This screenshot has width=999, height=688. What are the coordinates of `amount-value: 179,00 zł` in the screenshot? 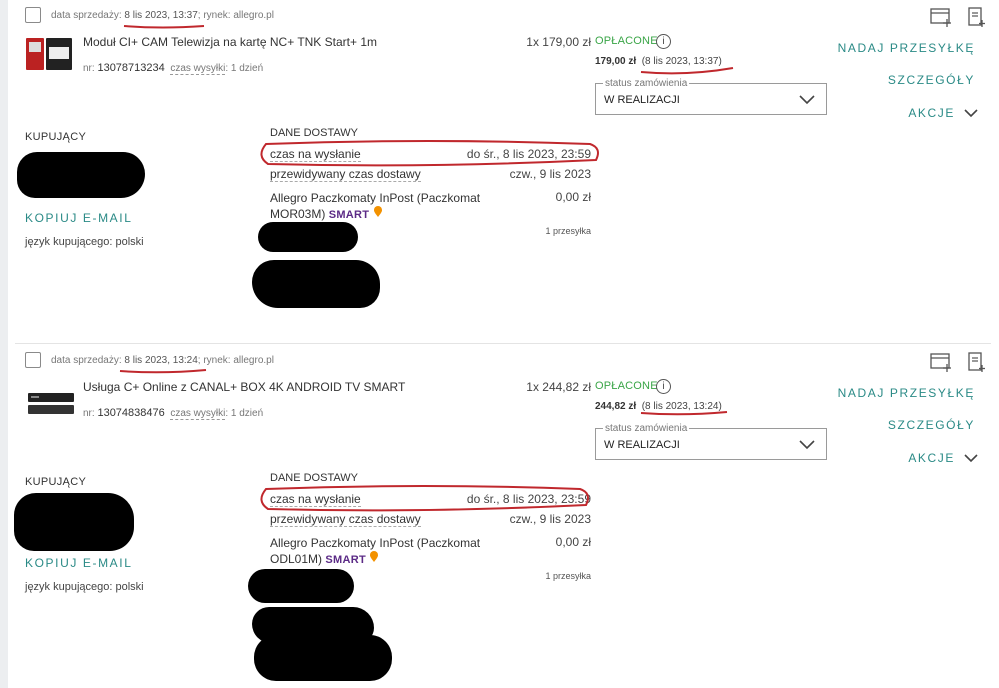 It's located at (616, 61).